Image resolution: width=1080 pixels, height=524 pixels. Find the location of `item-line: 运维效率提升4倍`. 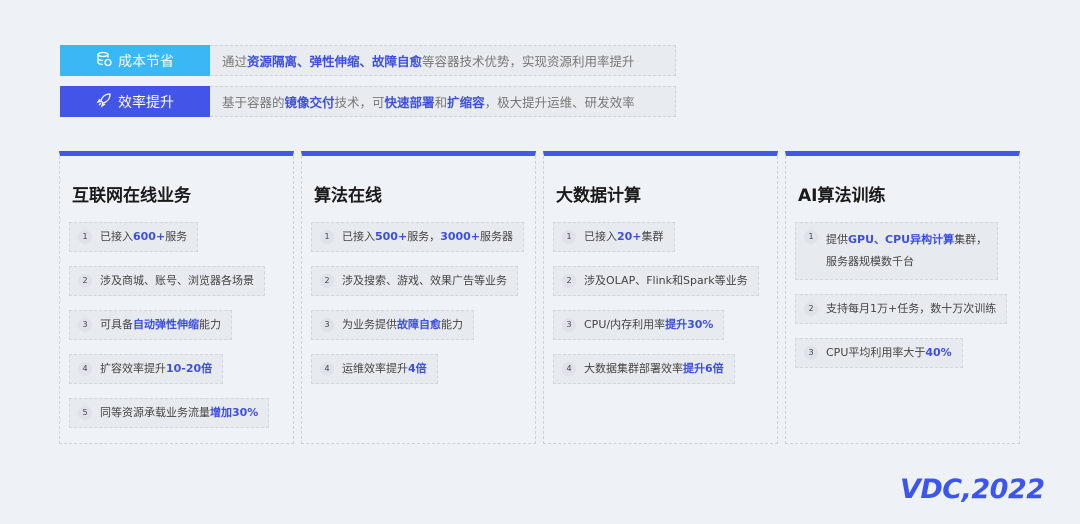

item-line: 运维效率提升4倍 is located at coordinates (384, 369).